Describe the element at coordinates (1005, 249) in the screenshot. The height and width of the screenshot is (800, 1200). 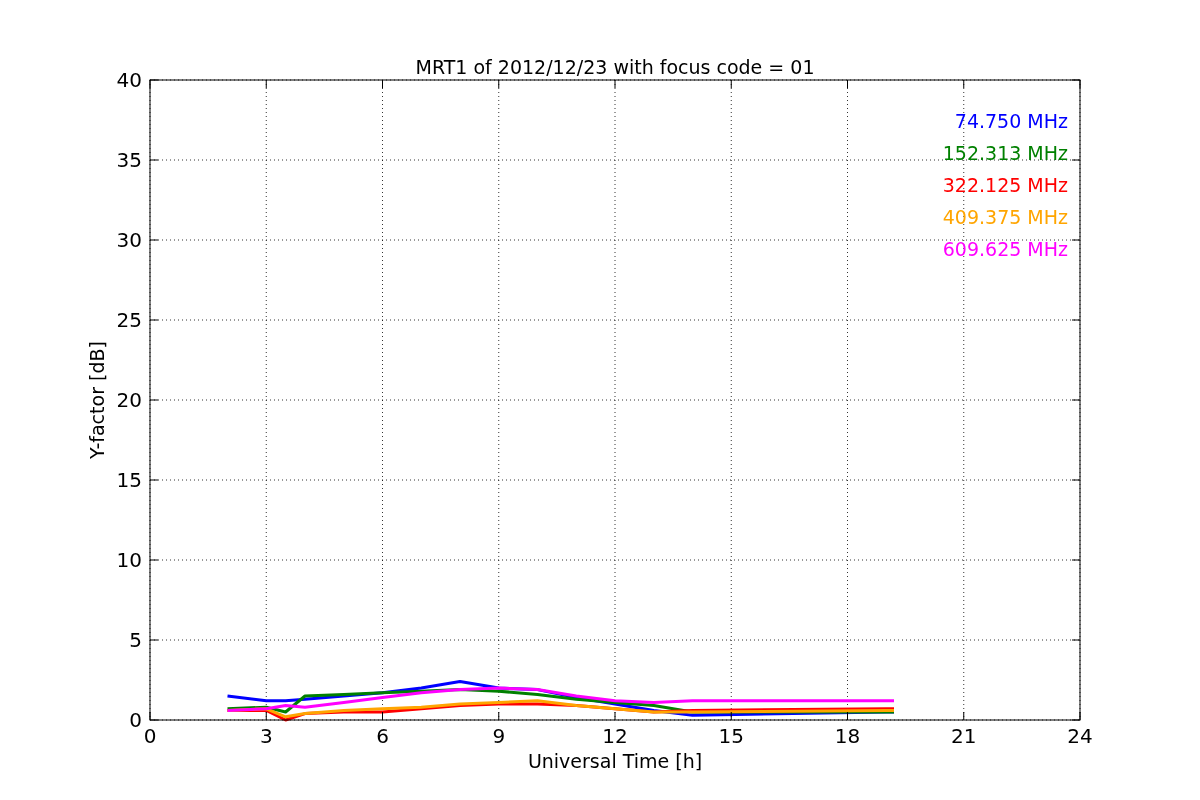
I see `legend-label: 609.625 MHz` at that location.